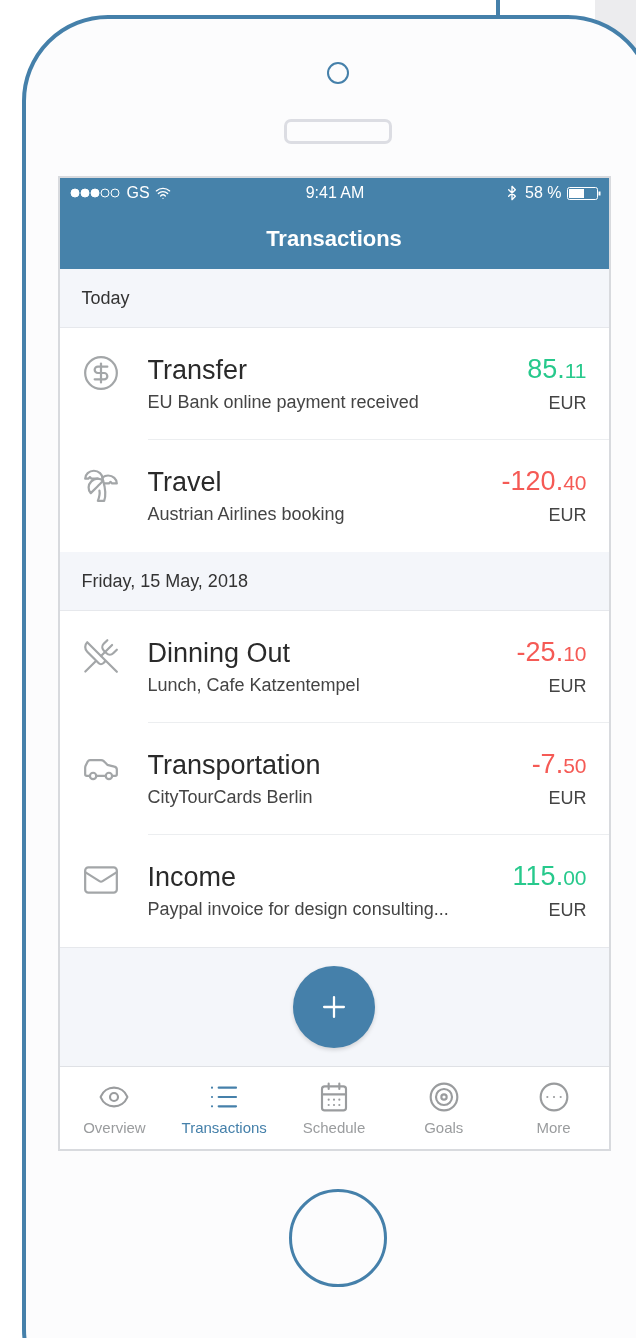  What do you see at coordinates (234, 765) in the screenshot?
I see `category-title: Transportation` at bounding box center [234, 765].